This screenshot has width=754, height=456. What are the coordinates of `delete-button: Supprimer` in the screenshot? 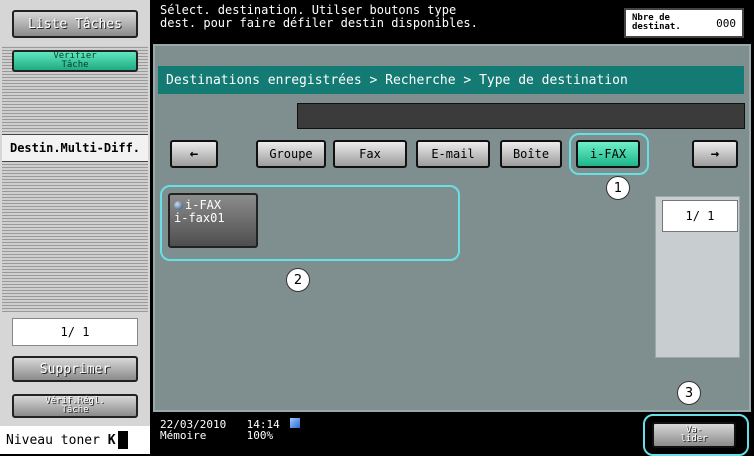 It's located at (75, 369).